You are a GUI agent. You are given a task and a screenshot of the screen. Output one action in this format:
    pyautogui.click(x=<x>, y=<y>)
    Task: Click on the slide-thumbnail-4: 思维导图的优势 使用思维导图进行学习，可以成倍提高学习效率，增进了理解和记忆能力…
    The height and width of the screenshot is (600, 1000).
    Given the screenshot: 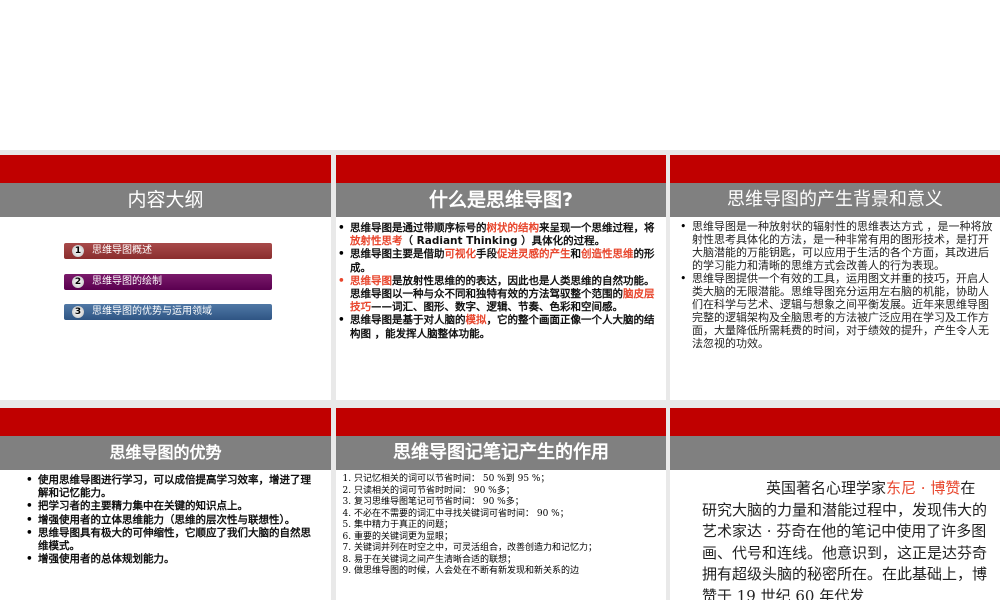 What is the action you would take?
    pyautogui.click(x=165, y=504)
    